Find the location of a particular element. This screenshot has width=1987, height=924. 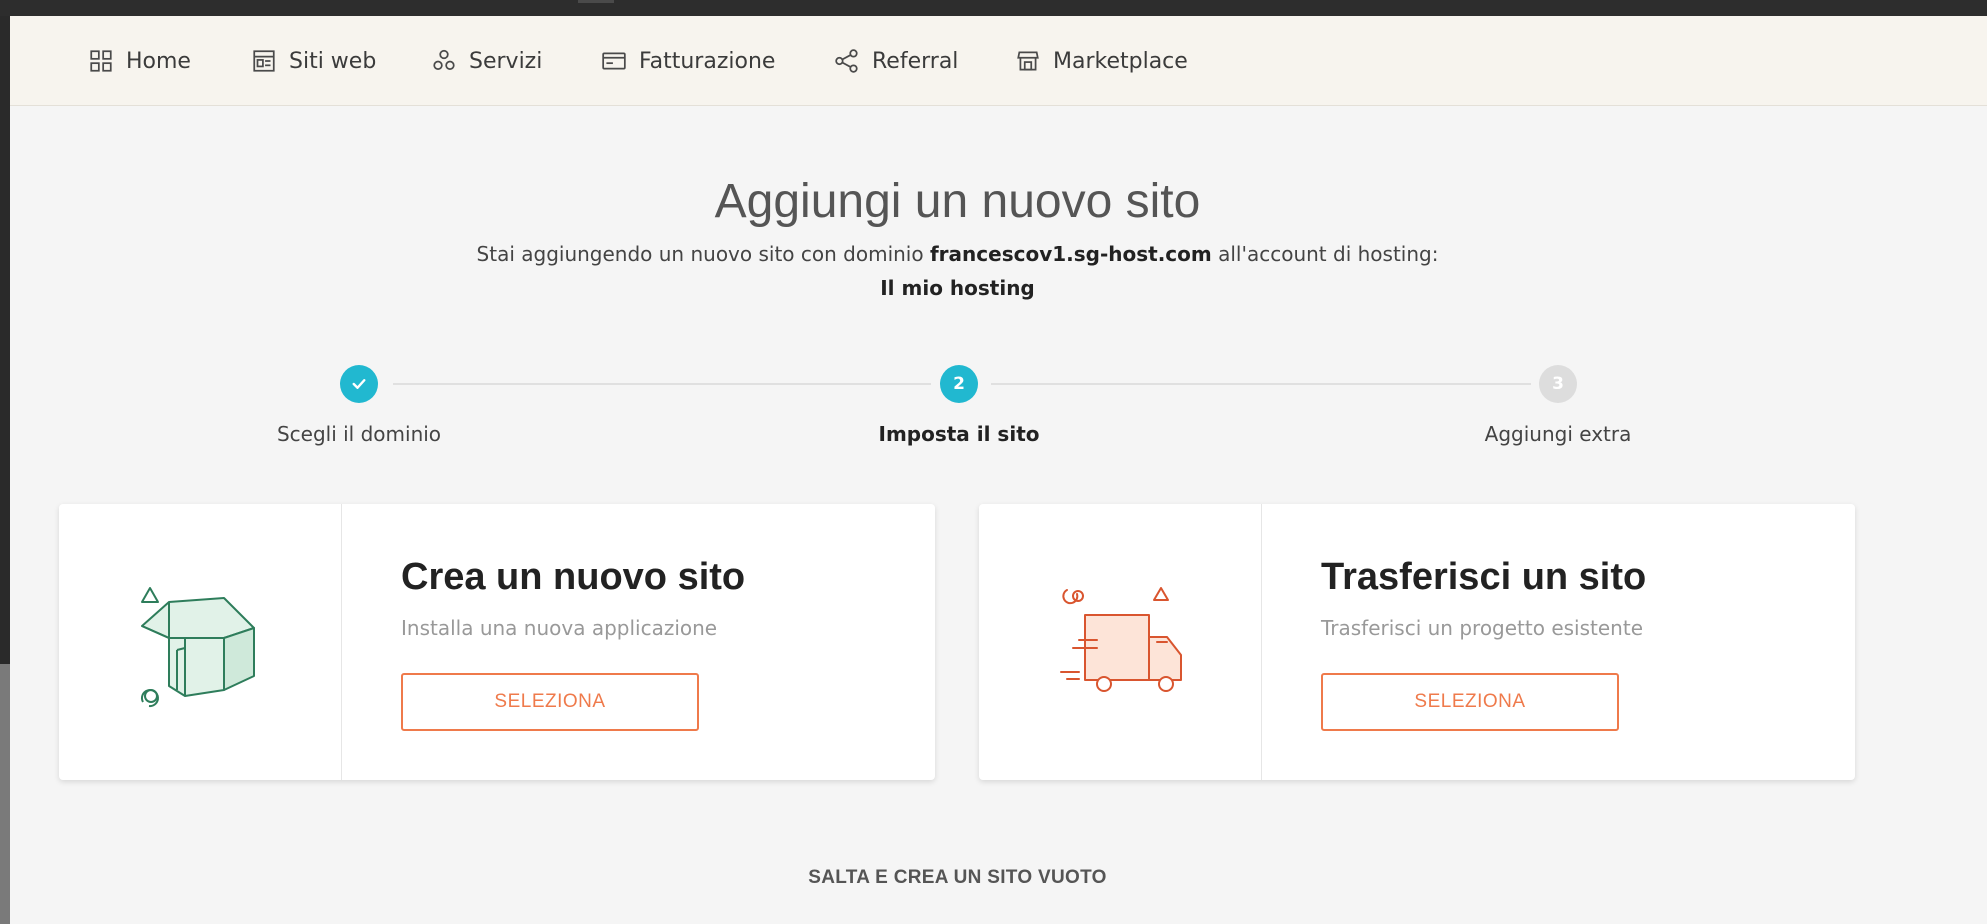

house-box-icon is located at coordinates (197, 647).